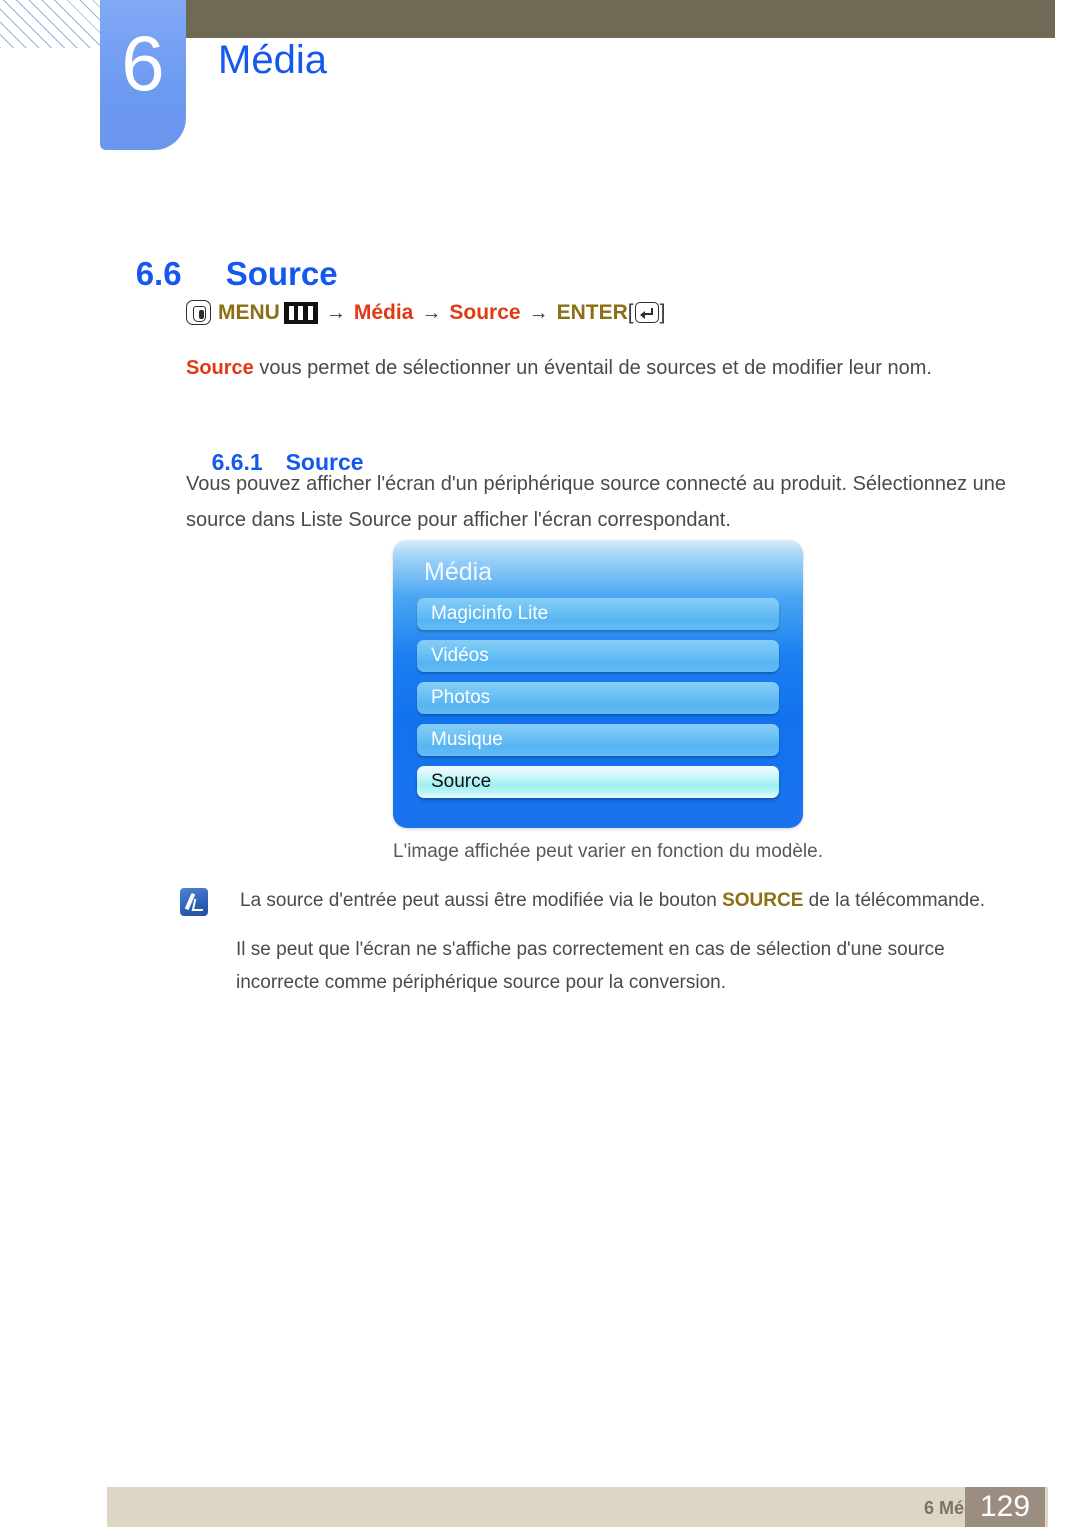 The image size is (1080, 1527). I want to click on path-item-media: Média, so click(383, 312).